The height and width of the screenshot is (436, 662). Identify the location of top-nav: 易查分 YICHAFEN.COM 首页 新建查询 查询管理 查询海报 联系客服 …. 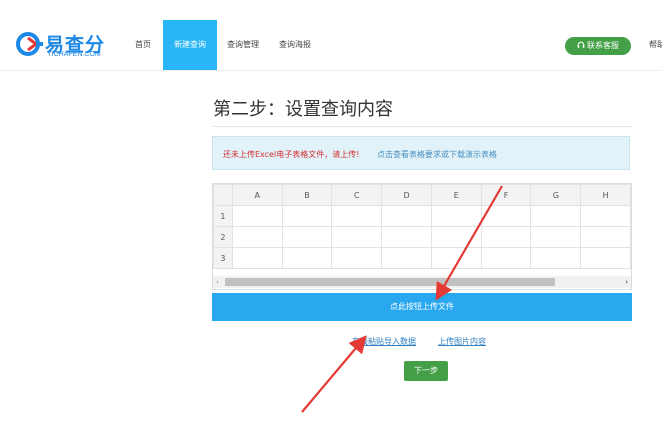
(331, 45).